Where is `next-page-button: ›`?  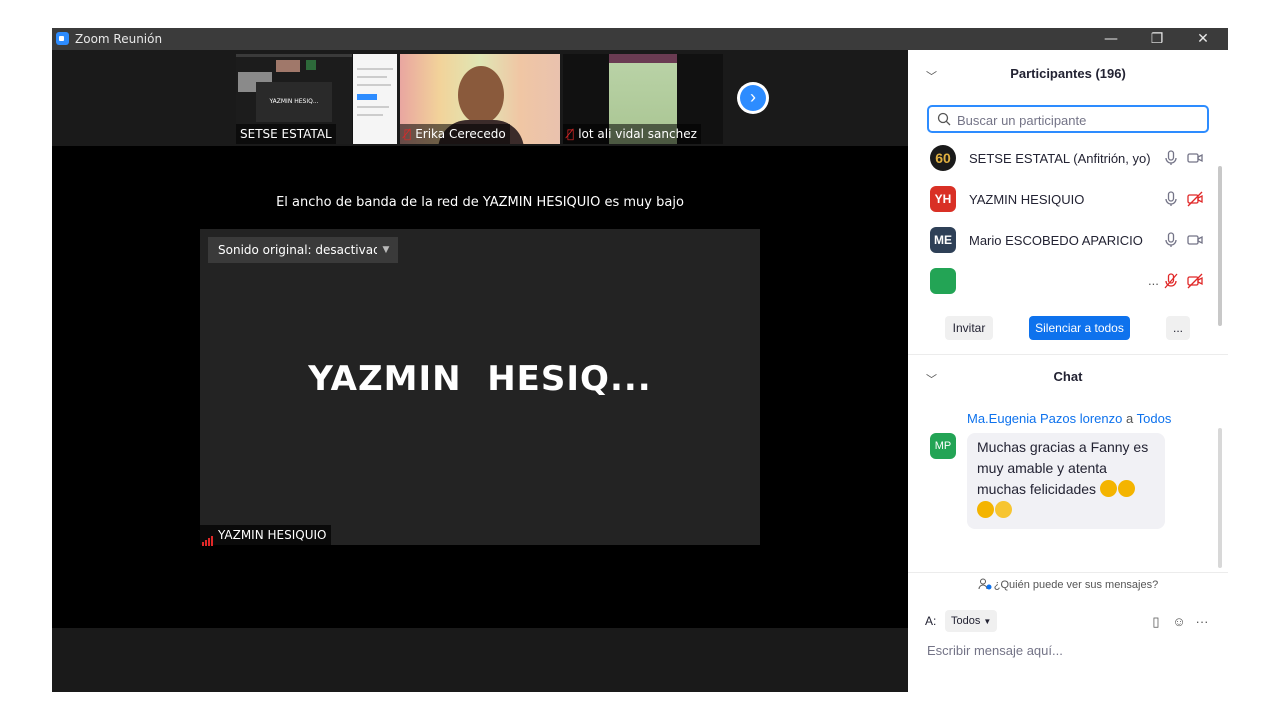 next-page-button: › is located at coordinates (753, 98).